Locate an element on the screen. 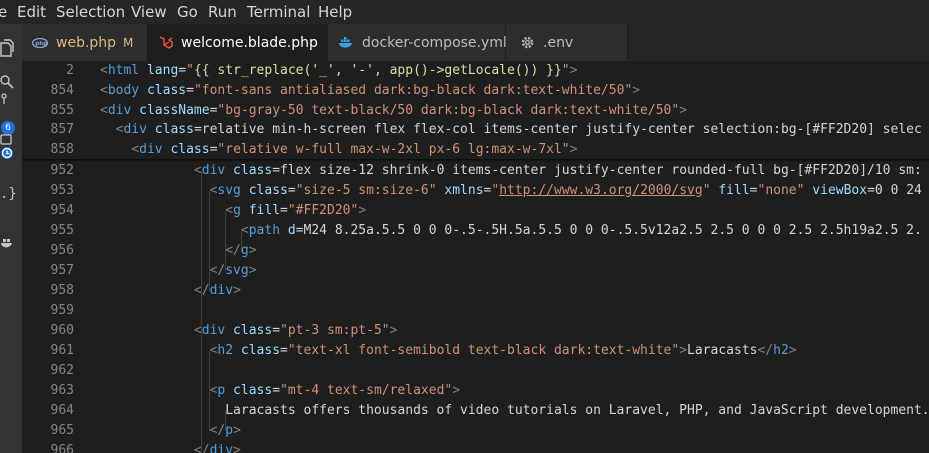 The height and width of the screenshot is (453, 929). brackets-icon: .} is located at coordinates (11, 193).